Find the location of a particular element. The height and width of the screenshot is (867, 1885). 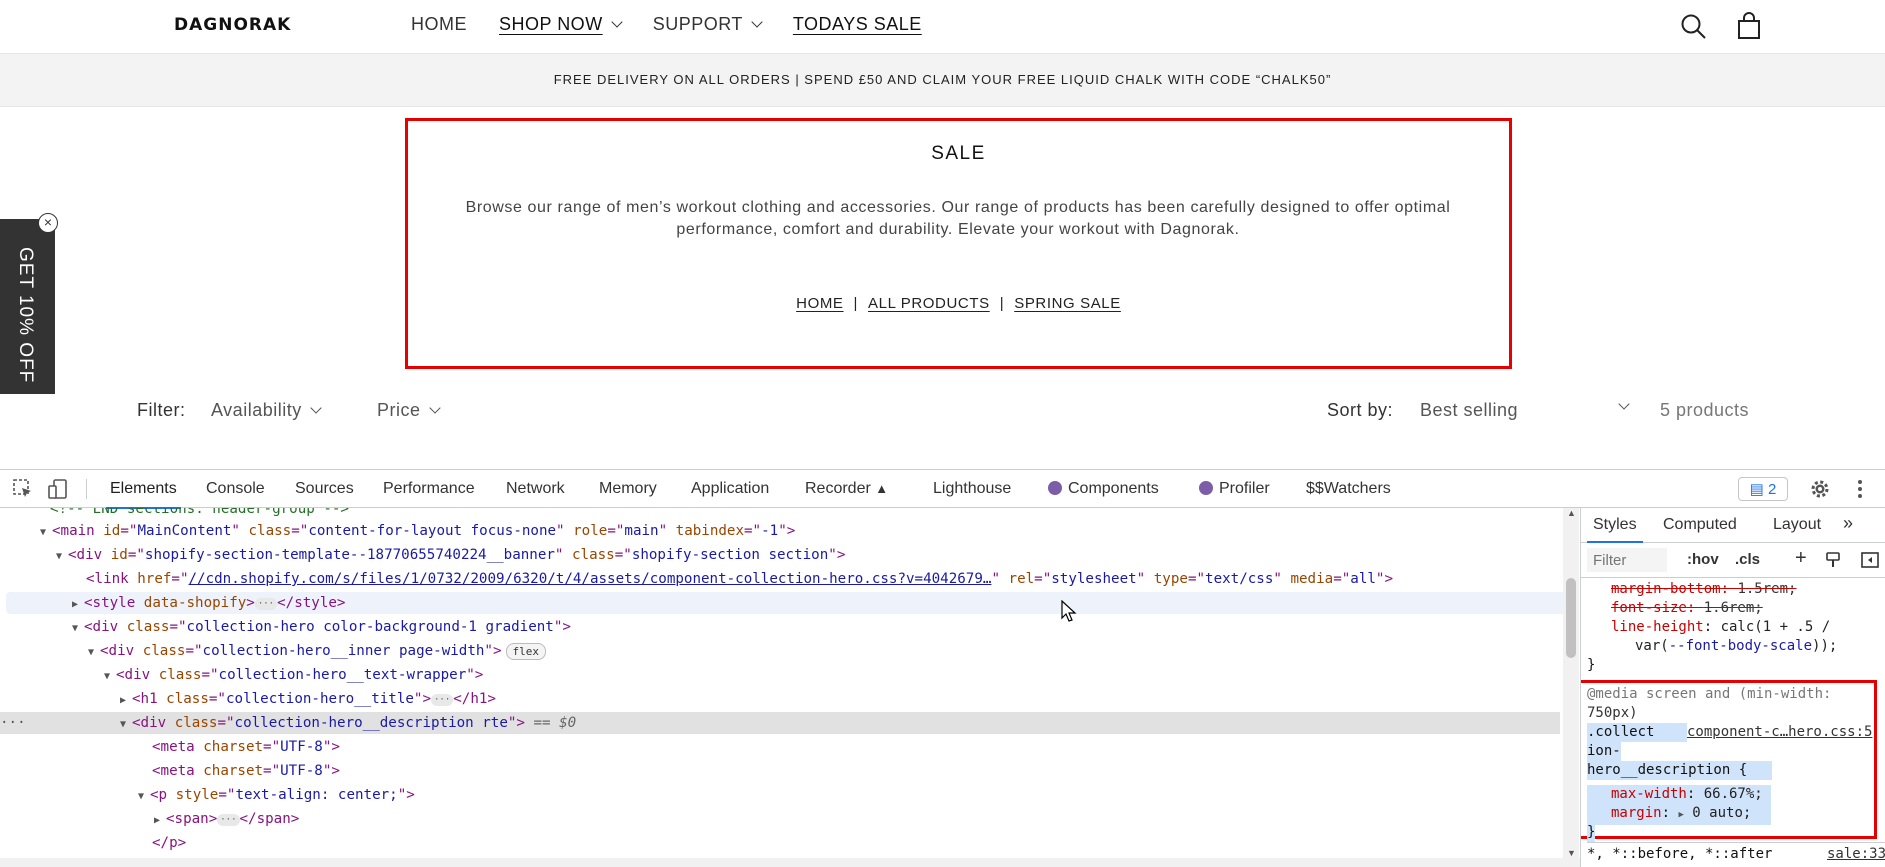

tab-layout: Layout is located at coordinates (1797, 525).